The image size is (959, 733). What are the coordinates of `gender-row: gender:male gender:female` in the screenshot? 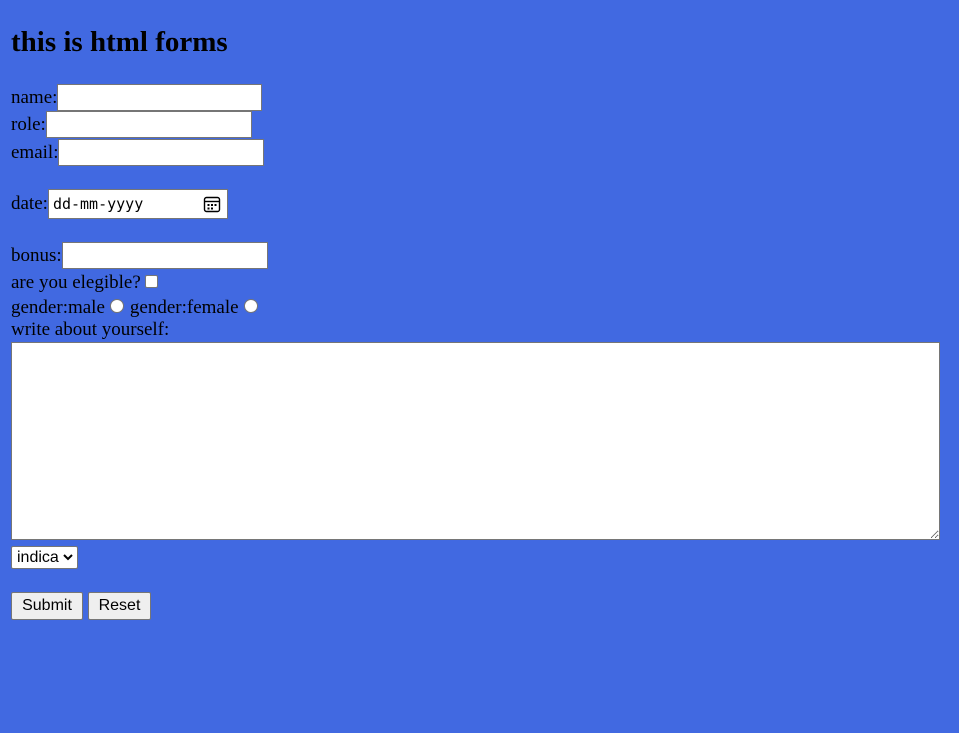 It's located at (137, 308).